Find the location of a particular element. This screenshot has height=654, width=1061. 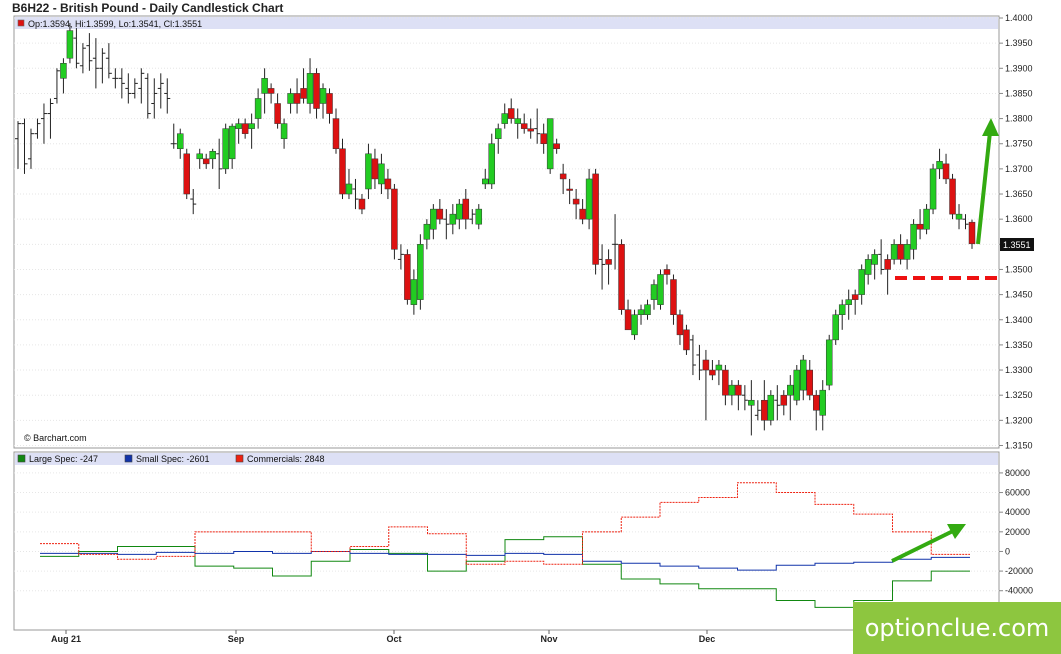

price-tick-label: 1.3150 is located at coordinates (1019, 445).